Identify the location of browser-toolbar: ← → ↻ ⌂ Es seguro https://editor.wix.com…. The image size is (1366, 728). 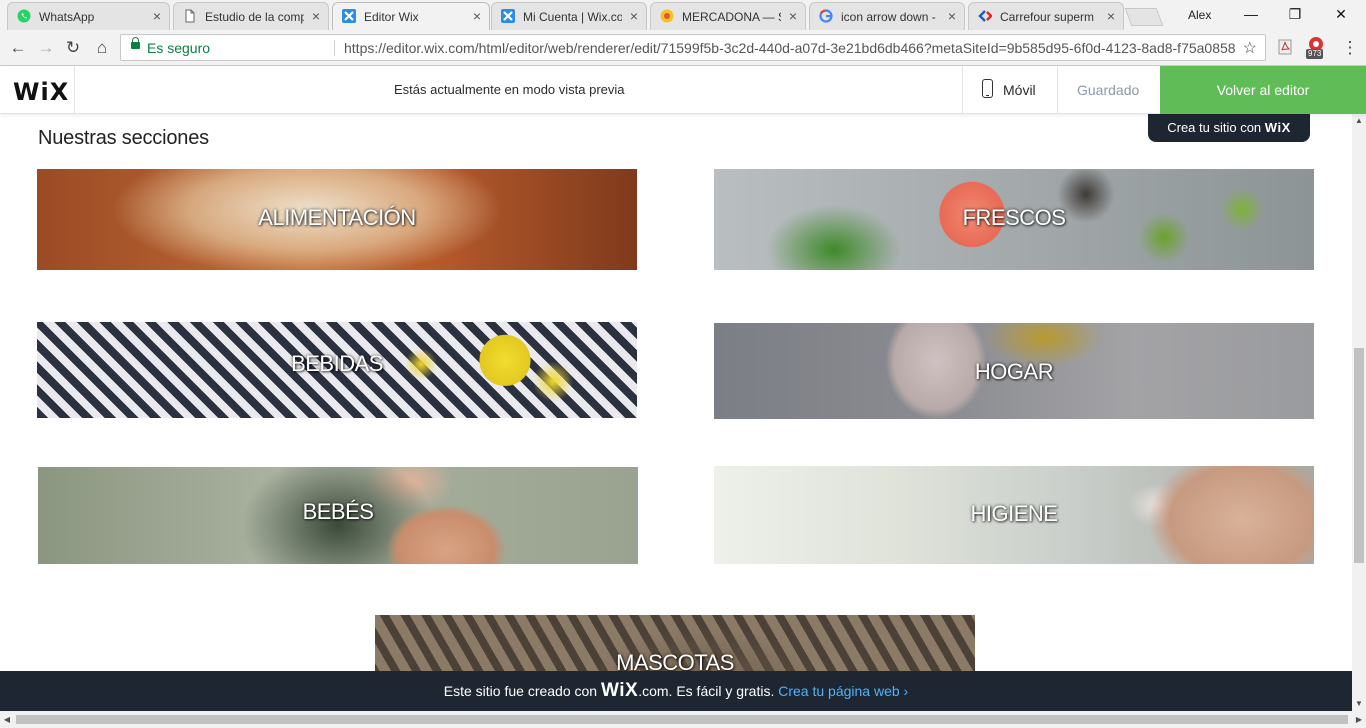
(683, 48).